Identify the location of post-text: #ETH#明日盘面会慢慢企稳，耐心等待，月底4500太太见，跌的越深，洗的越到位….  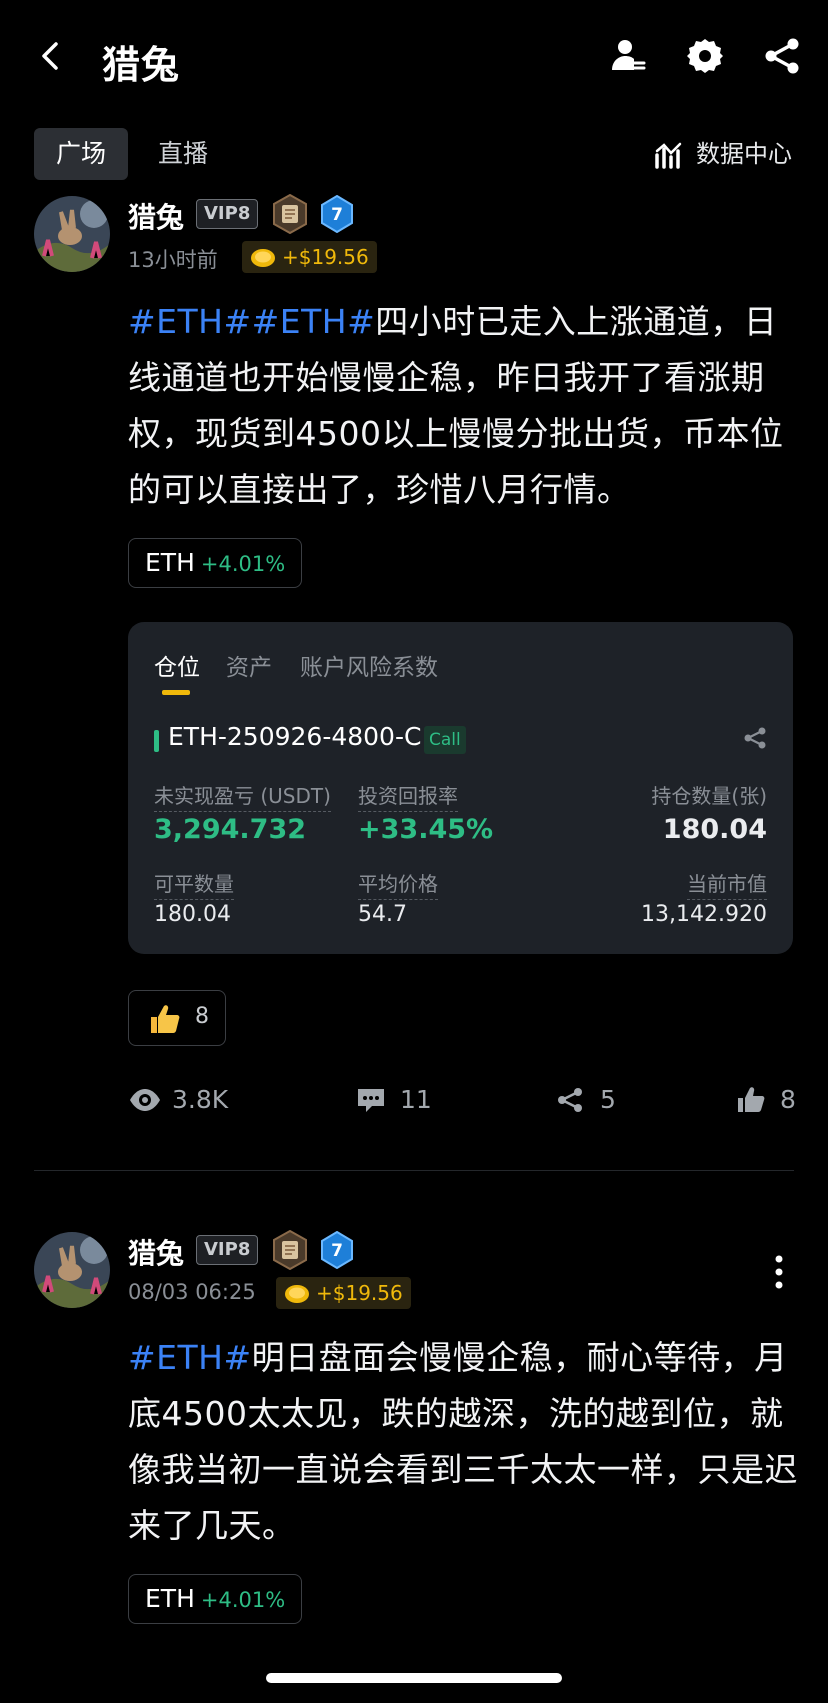
(463, 1442).